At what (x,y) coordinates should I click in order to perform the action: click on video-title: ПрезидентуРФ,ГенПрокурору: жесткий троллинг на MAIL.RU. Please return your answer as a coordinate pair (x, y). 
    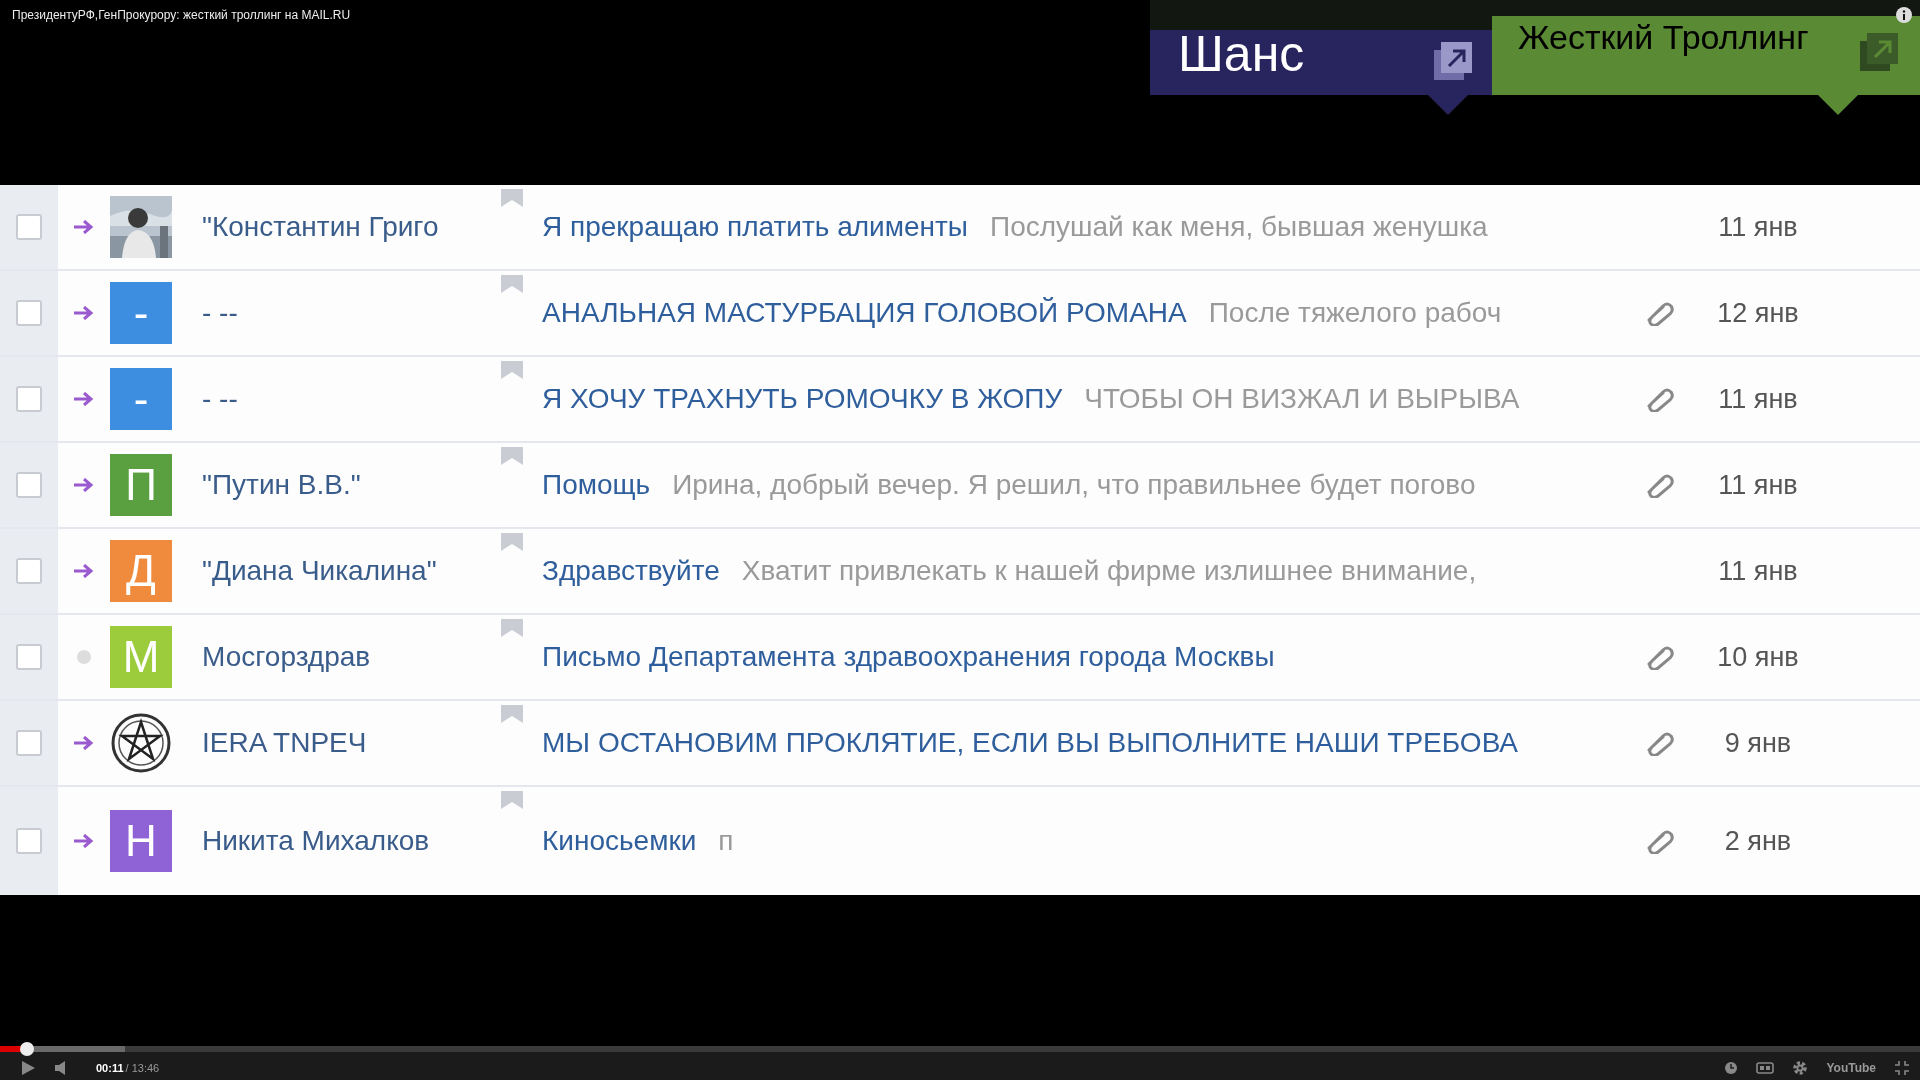
    Looking at the image, I should click on (181, 15).